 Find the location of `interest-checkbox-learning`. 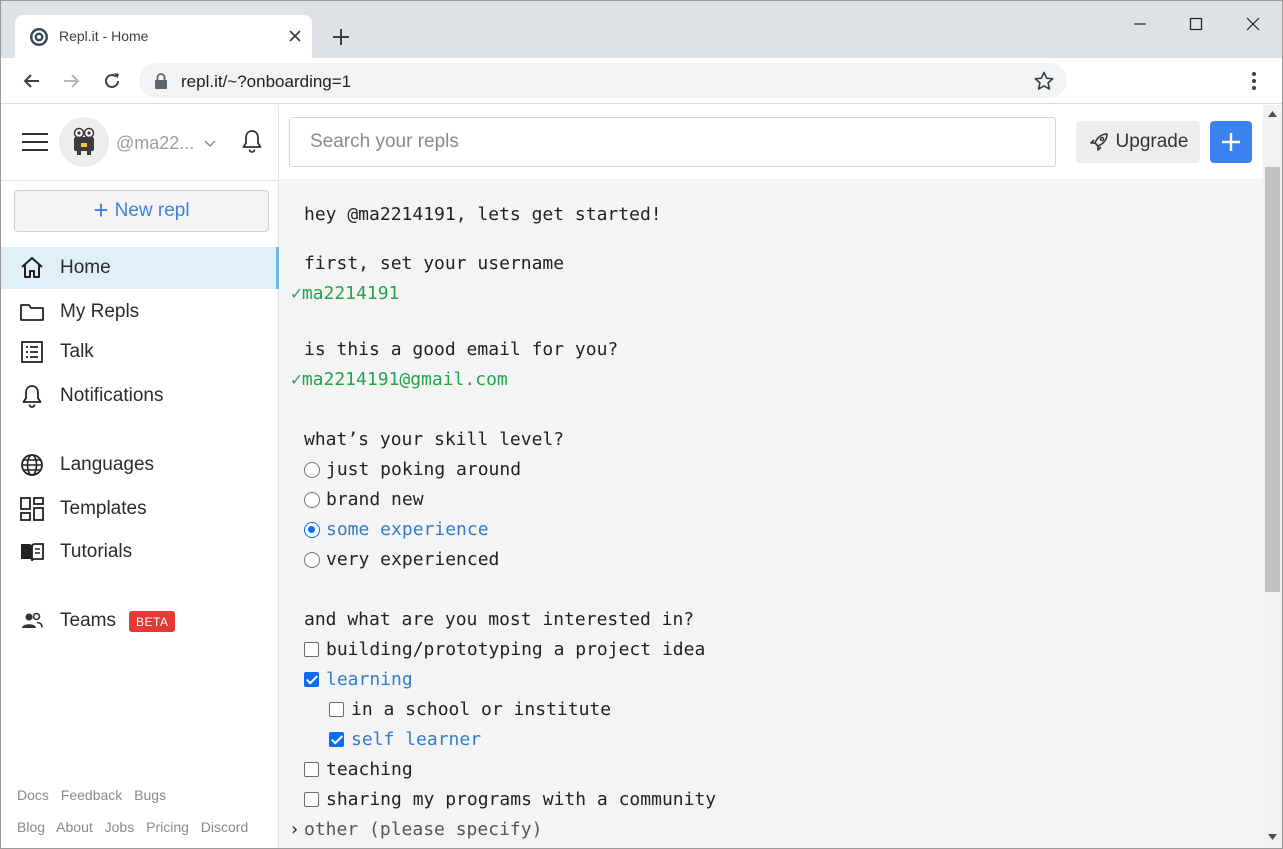

interest-checkbox-learning is located at coordinates (311, 679).